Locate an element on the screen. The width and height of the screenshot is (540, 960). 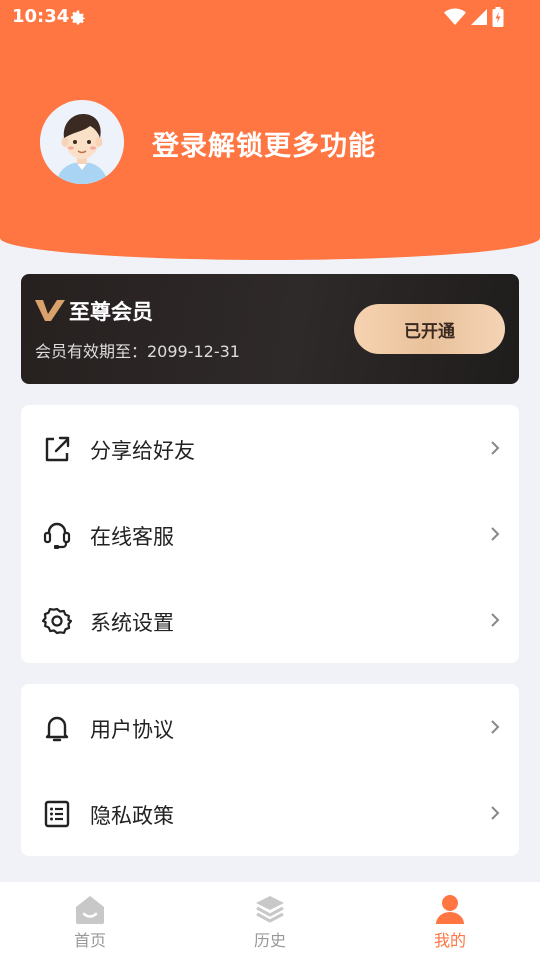
vip-activated-button: 已开通 is located at coordinates (429, 329).